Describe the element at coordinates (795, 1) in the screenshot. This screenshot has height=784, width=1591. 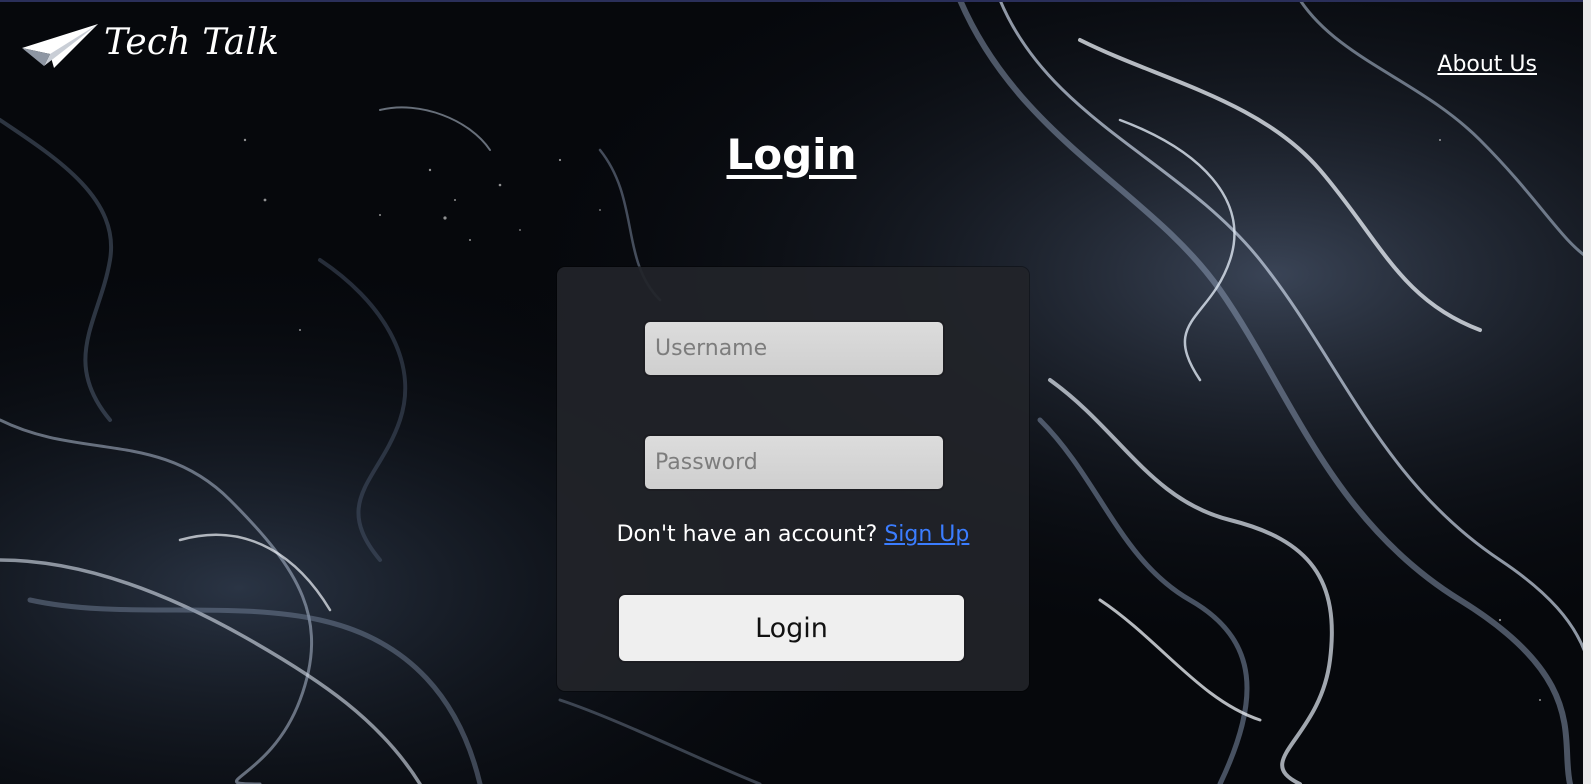
I see `top-border` at that location.